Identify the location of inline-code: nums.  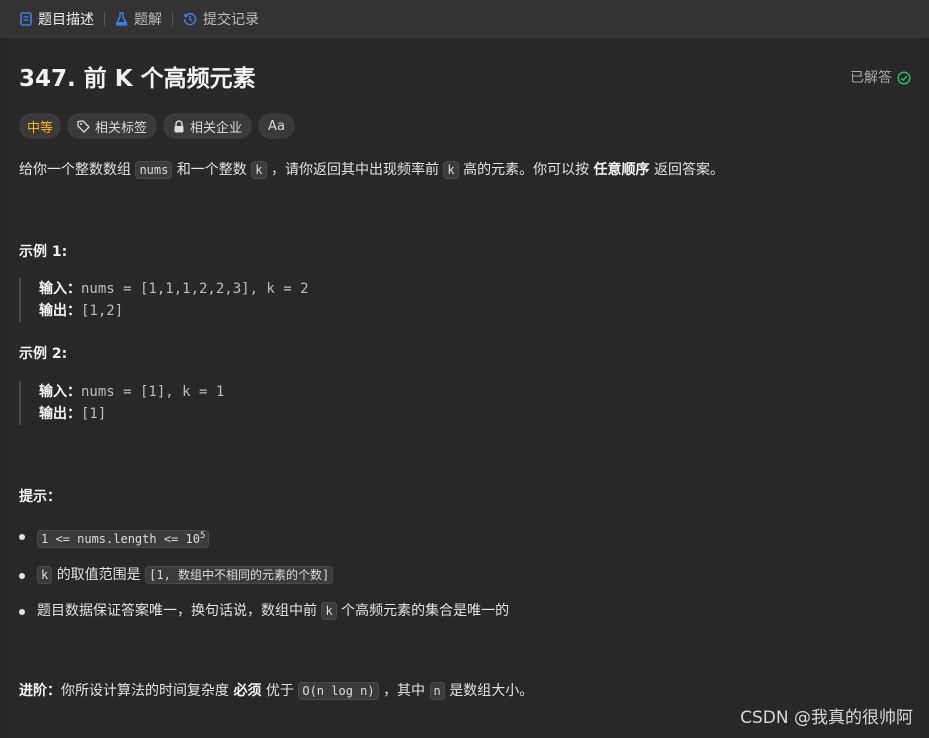
(154, 170).